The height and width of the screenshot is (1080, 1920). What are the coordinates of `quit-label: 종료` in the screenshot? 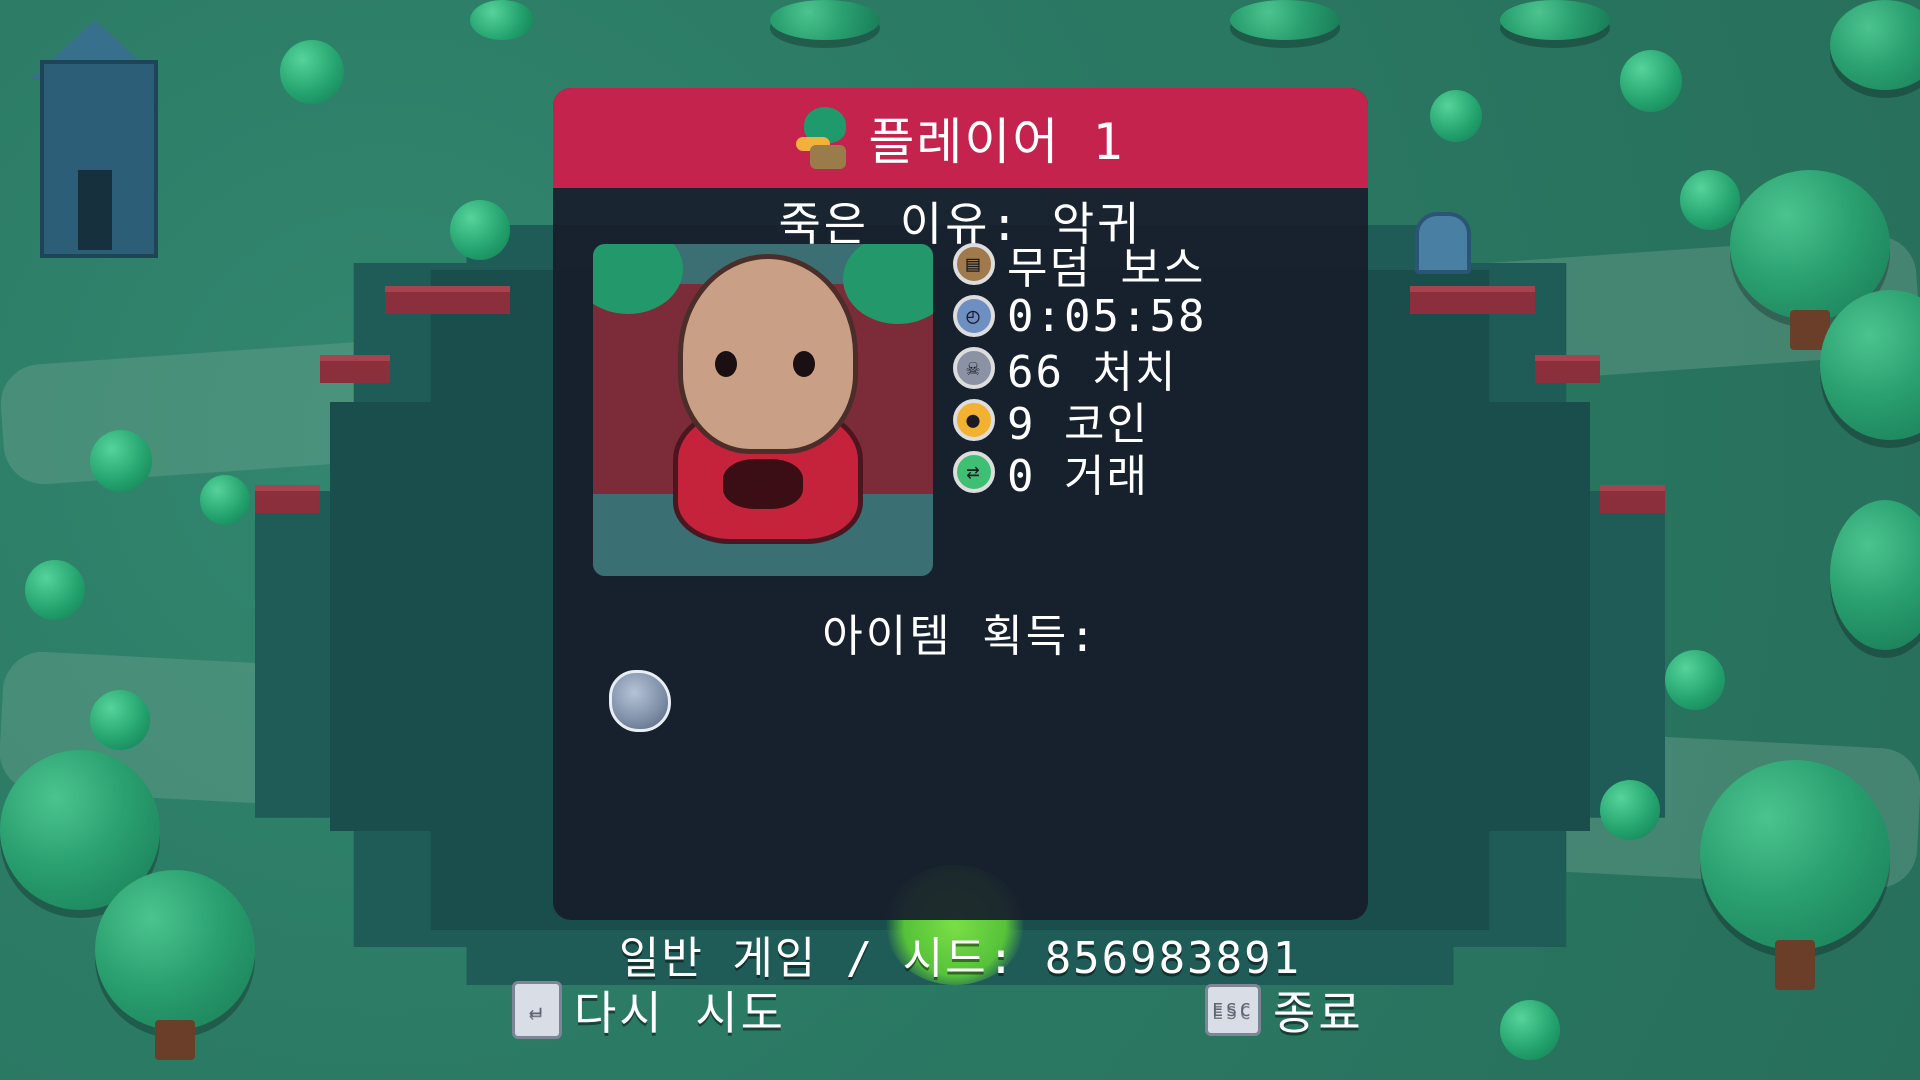 It's located at (1318, 1013).